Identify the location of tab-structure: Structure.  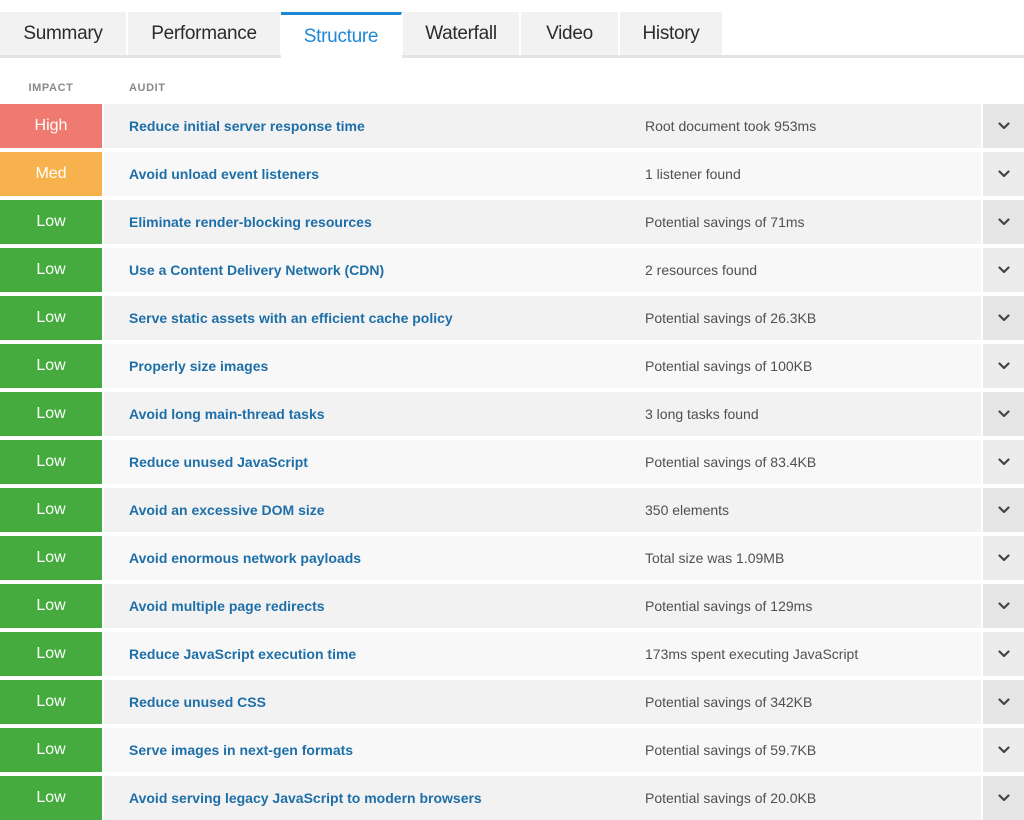
(341, 35).